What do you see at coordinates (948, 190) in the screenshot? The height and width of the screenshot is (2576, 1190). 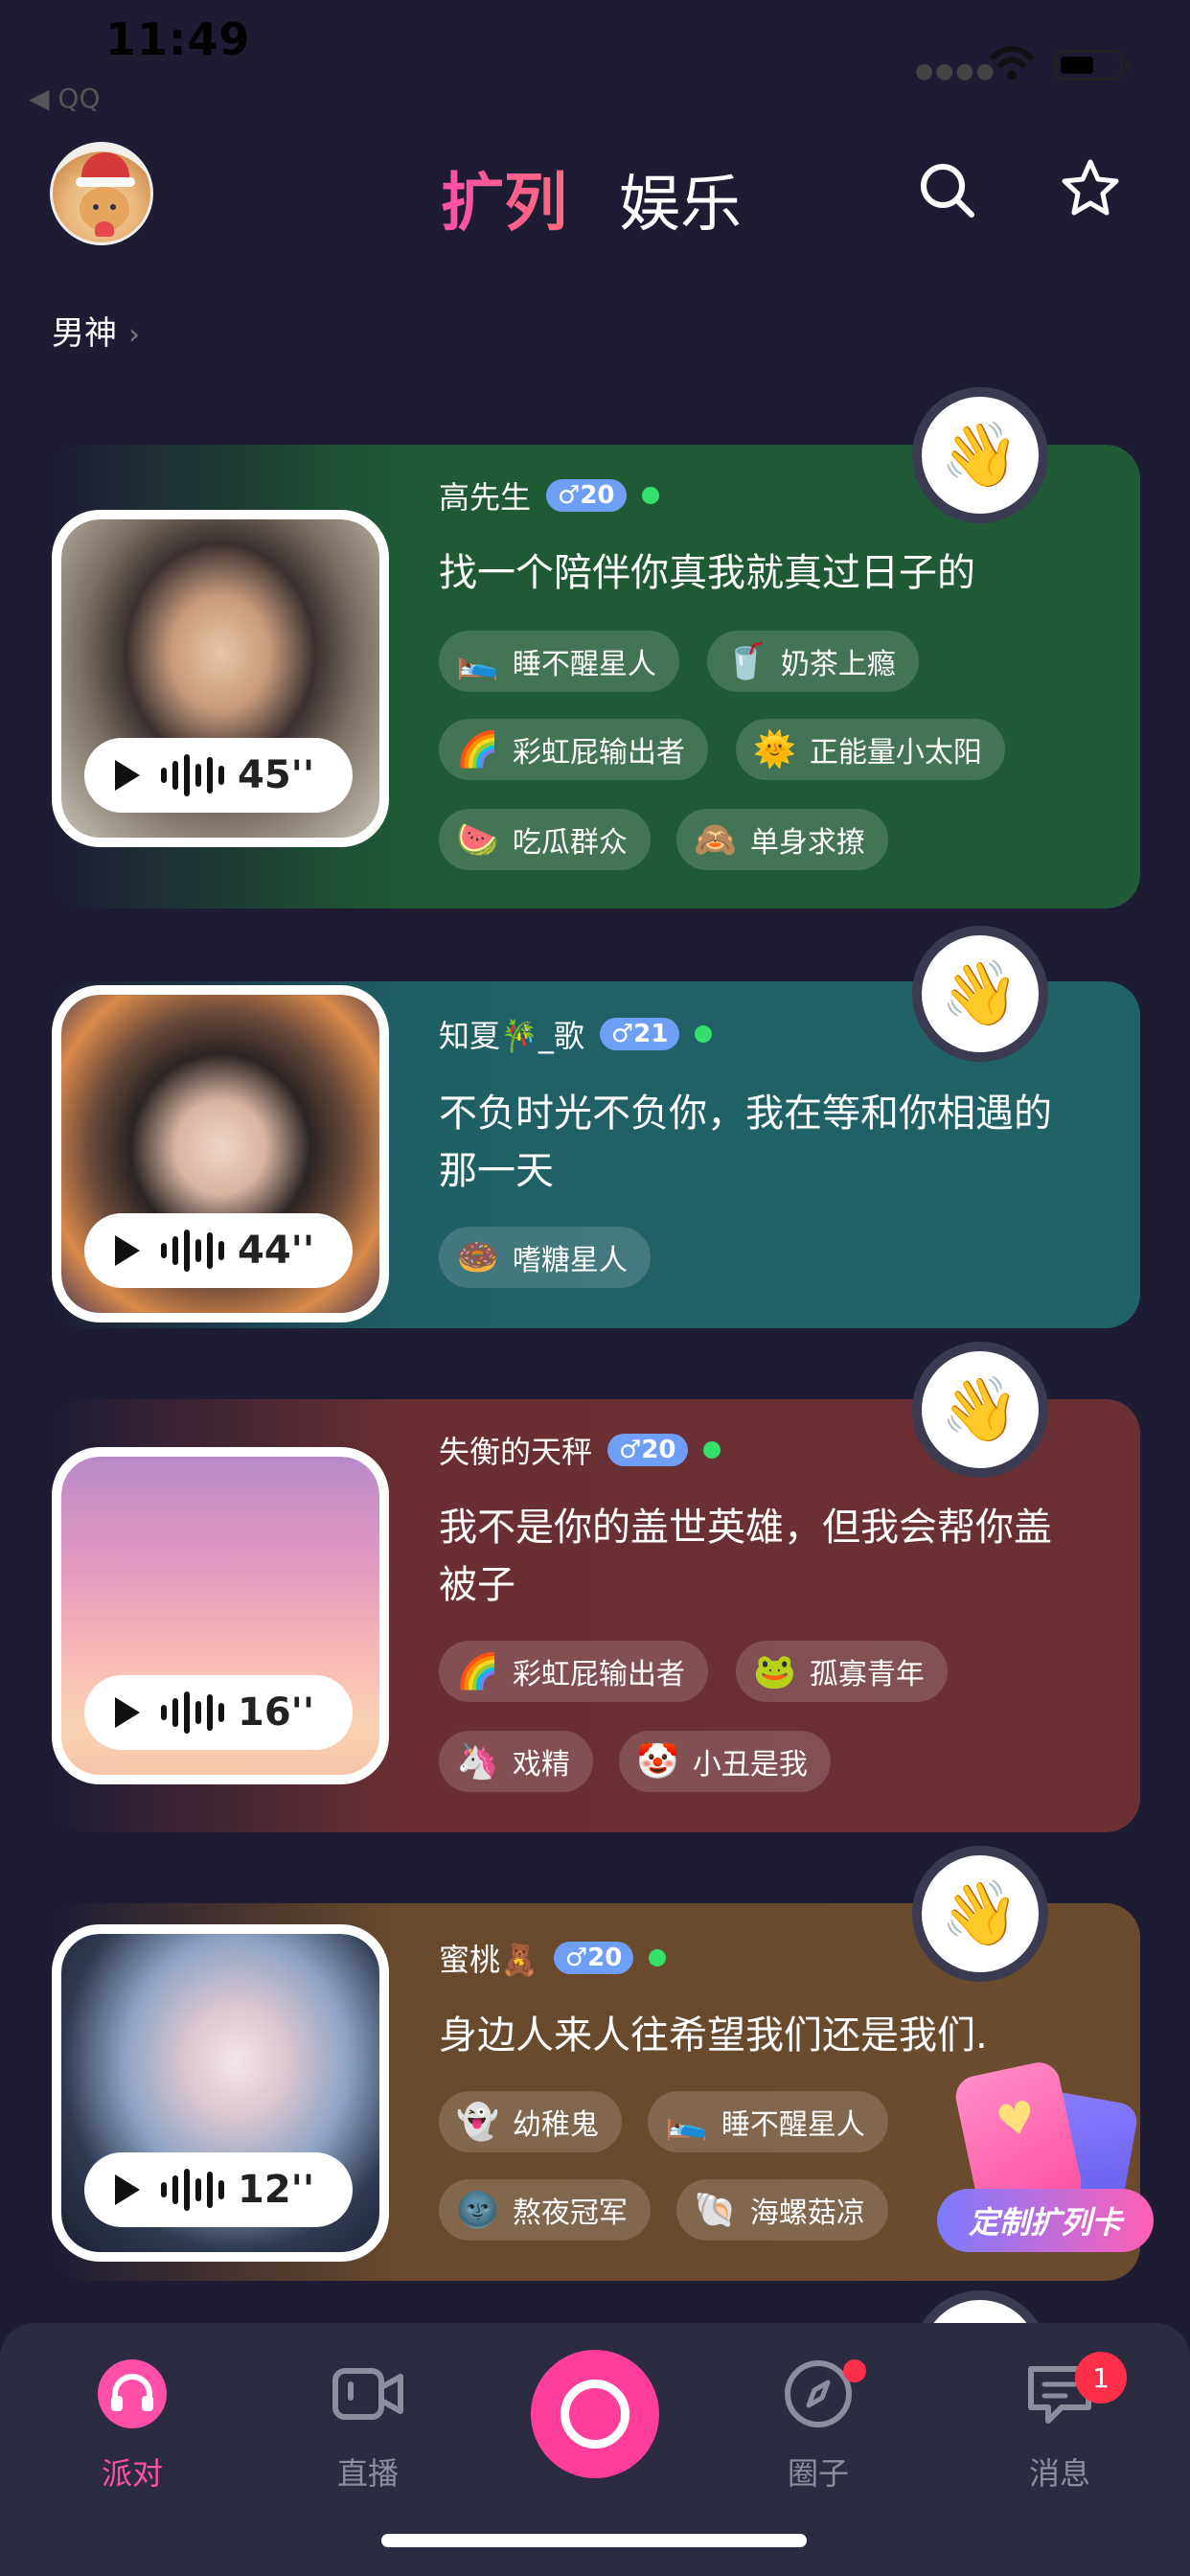 I see `search-icon` at bounding box center [948, 190].